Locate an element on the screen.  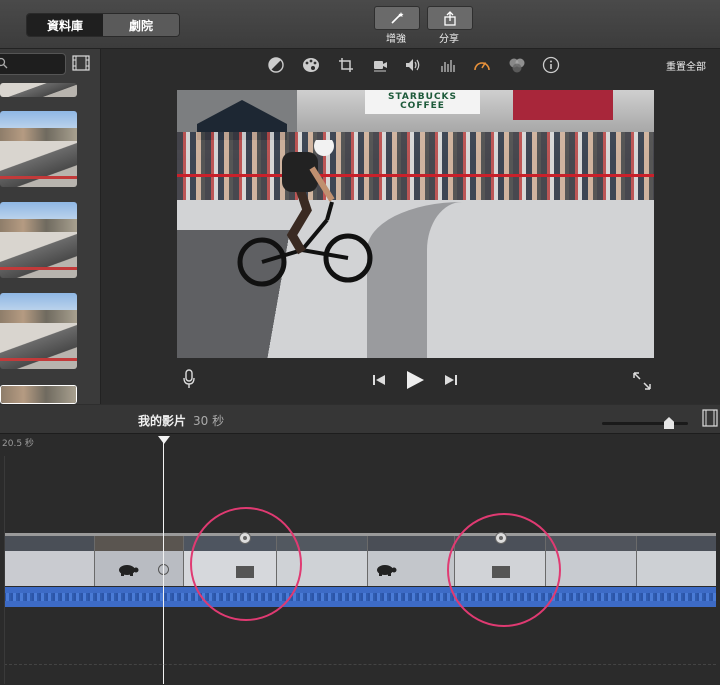
project-title: 我的影片 is located at coordinates (162, 421).